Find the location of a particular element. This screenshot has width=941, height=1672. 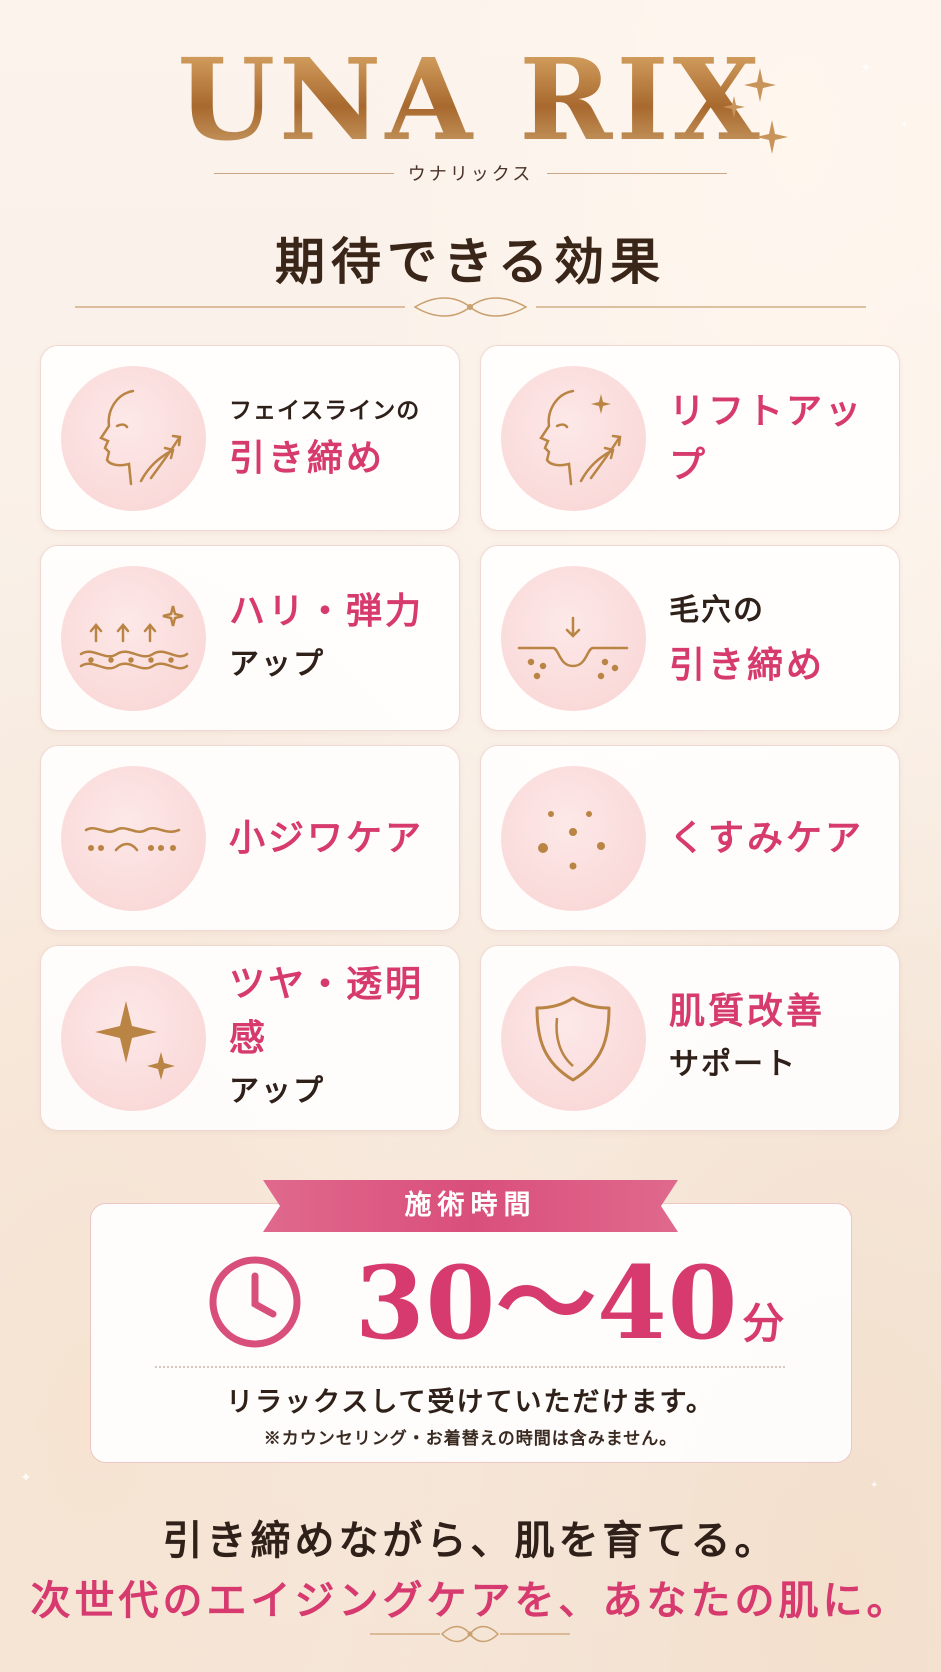

tagline-line-2: 次世代のエイジングケアを、あなたの肌に。 is located at coordinates (470, 1600).